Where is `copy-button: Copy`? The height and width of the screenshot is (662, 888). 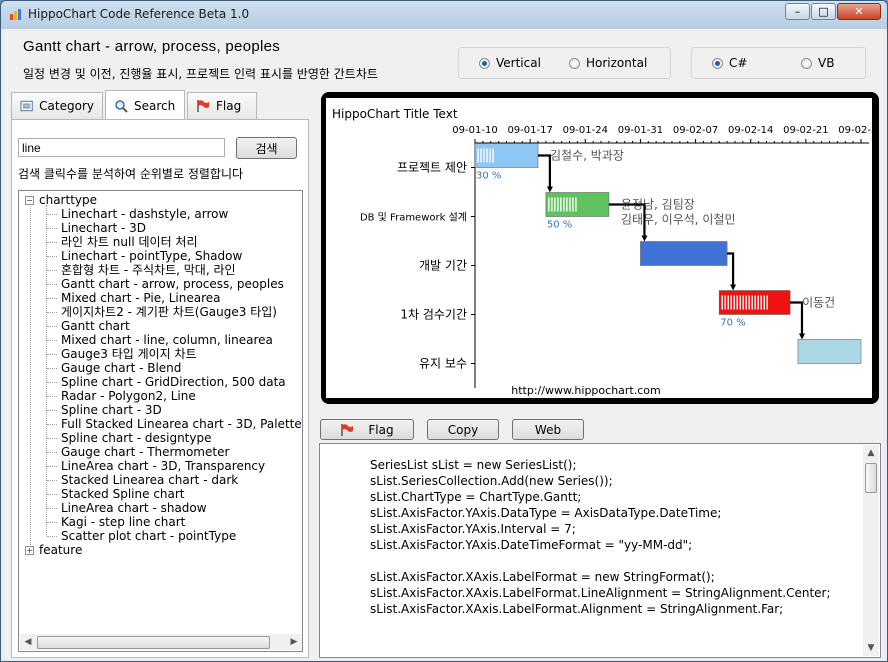 copy-button: Copy is located at coordinates (463, 429).